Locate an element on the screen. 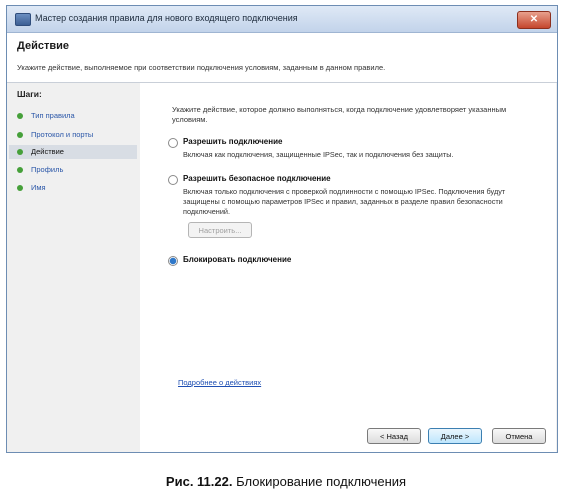 The height and width of the screenshot is (498, 572). step-action: Действие is located at coordinates (73, 152).